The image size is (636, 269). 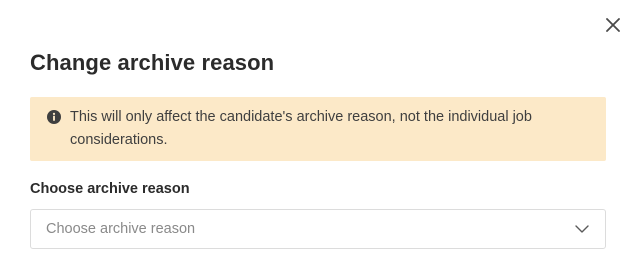 I want to click on close-icon, so click(x=613, y=25).